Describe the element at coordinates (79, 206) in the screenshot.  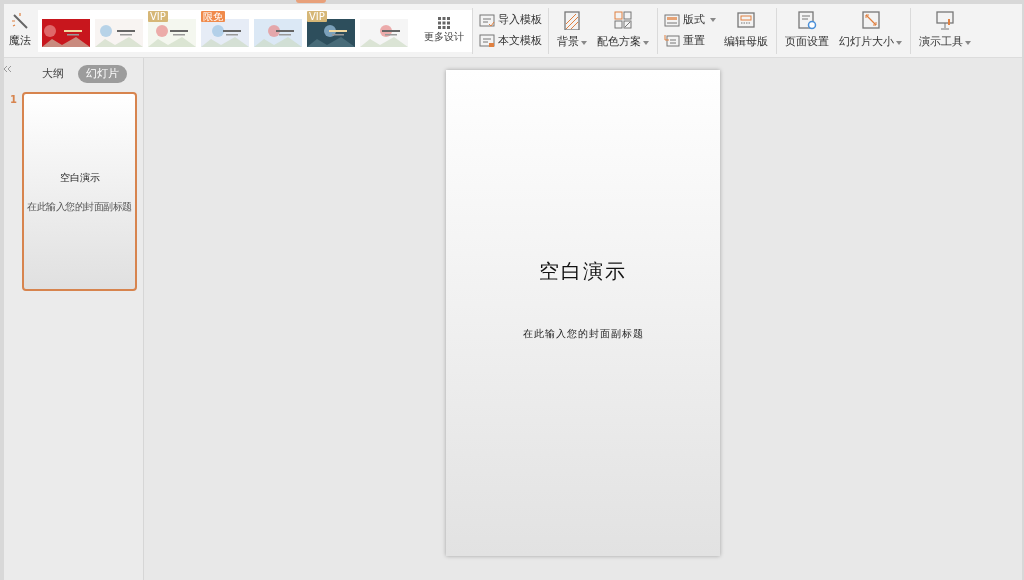
I see `thumbnail-subtitle: 在此输入您的封面副标题` at that location.